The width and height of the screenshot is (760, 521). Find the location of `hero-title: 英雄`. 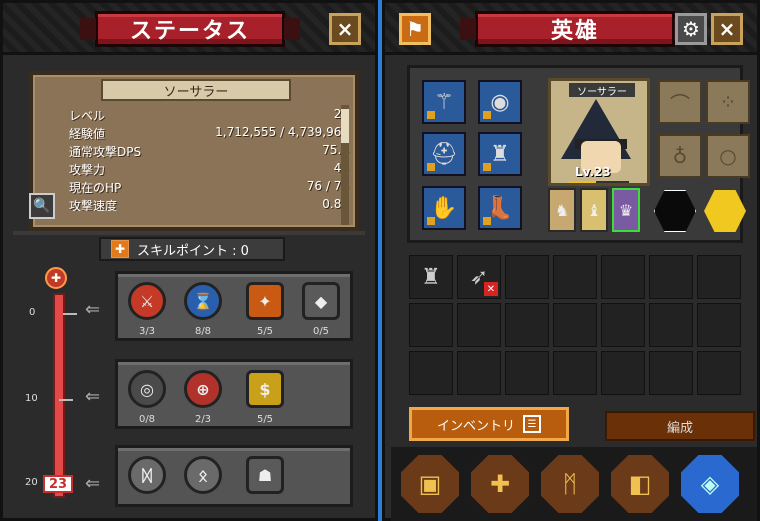

hero-title: 英雄 is located at coordinates (575, 29).